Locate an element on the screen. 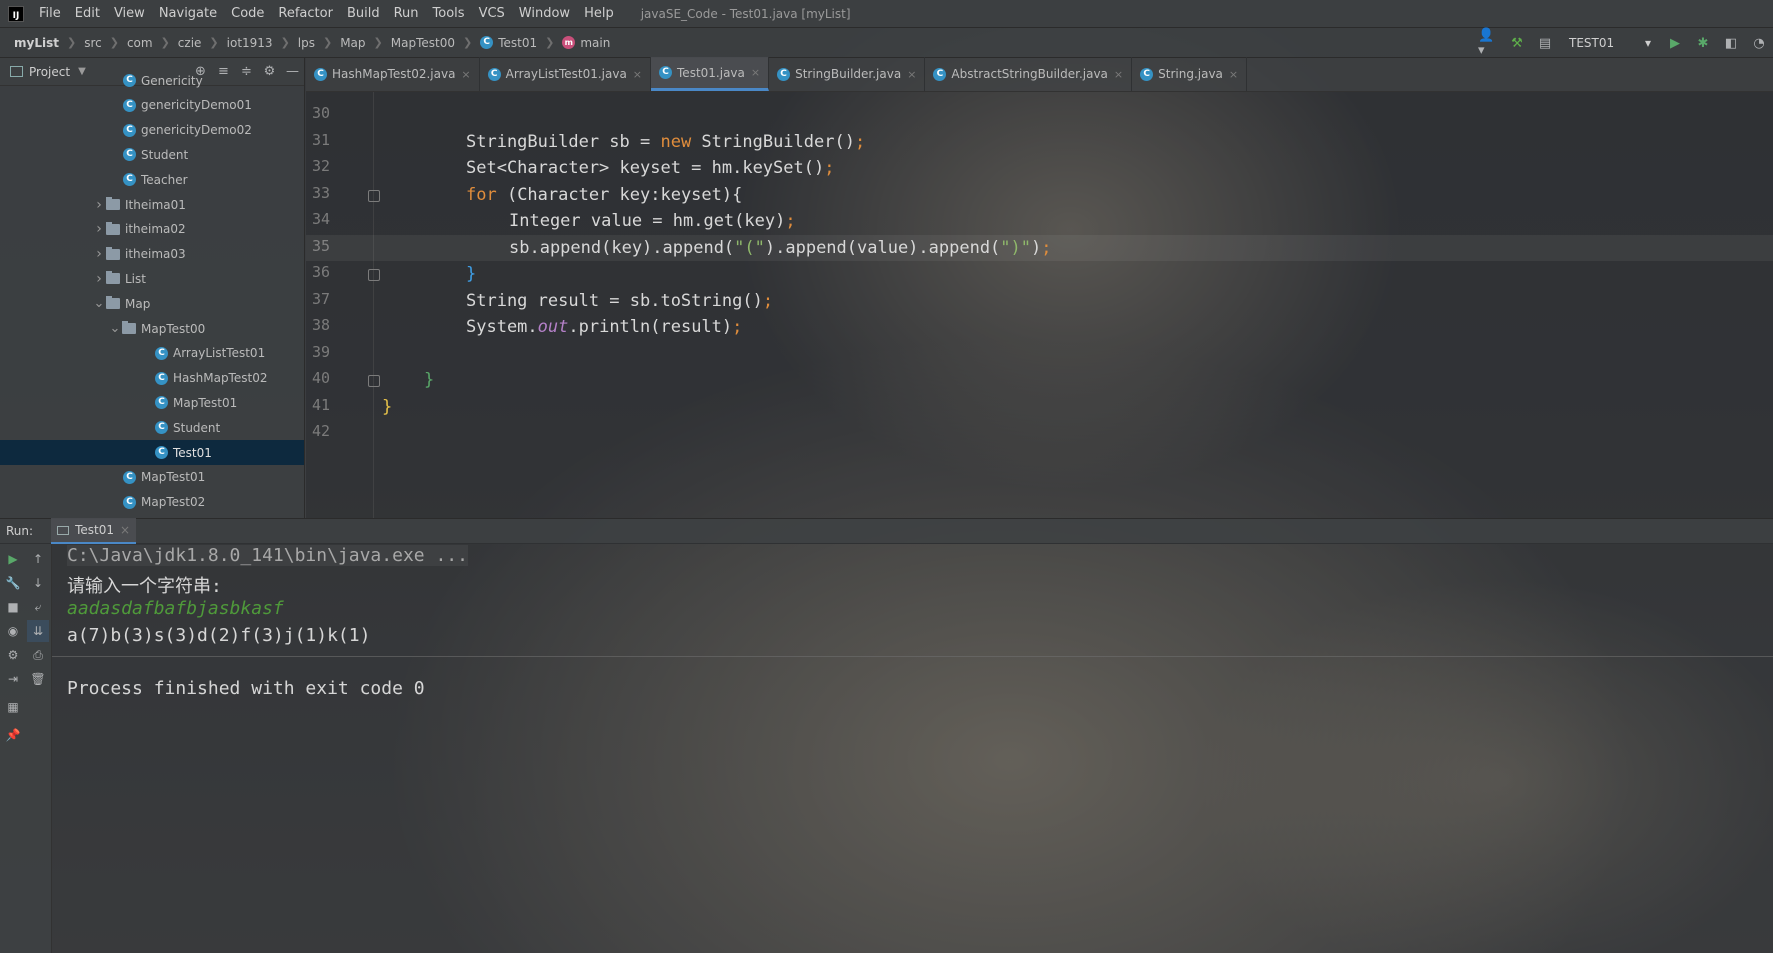 This screenshot has height=953, width=1773. project-tree-item: C ArrayListTest01 is located at coordinates (152, 353).